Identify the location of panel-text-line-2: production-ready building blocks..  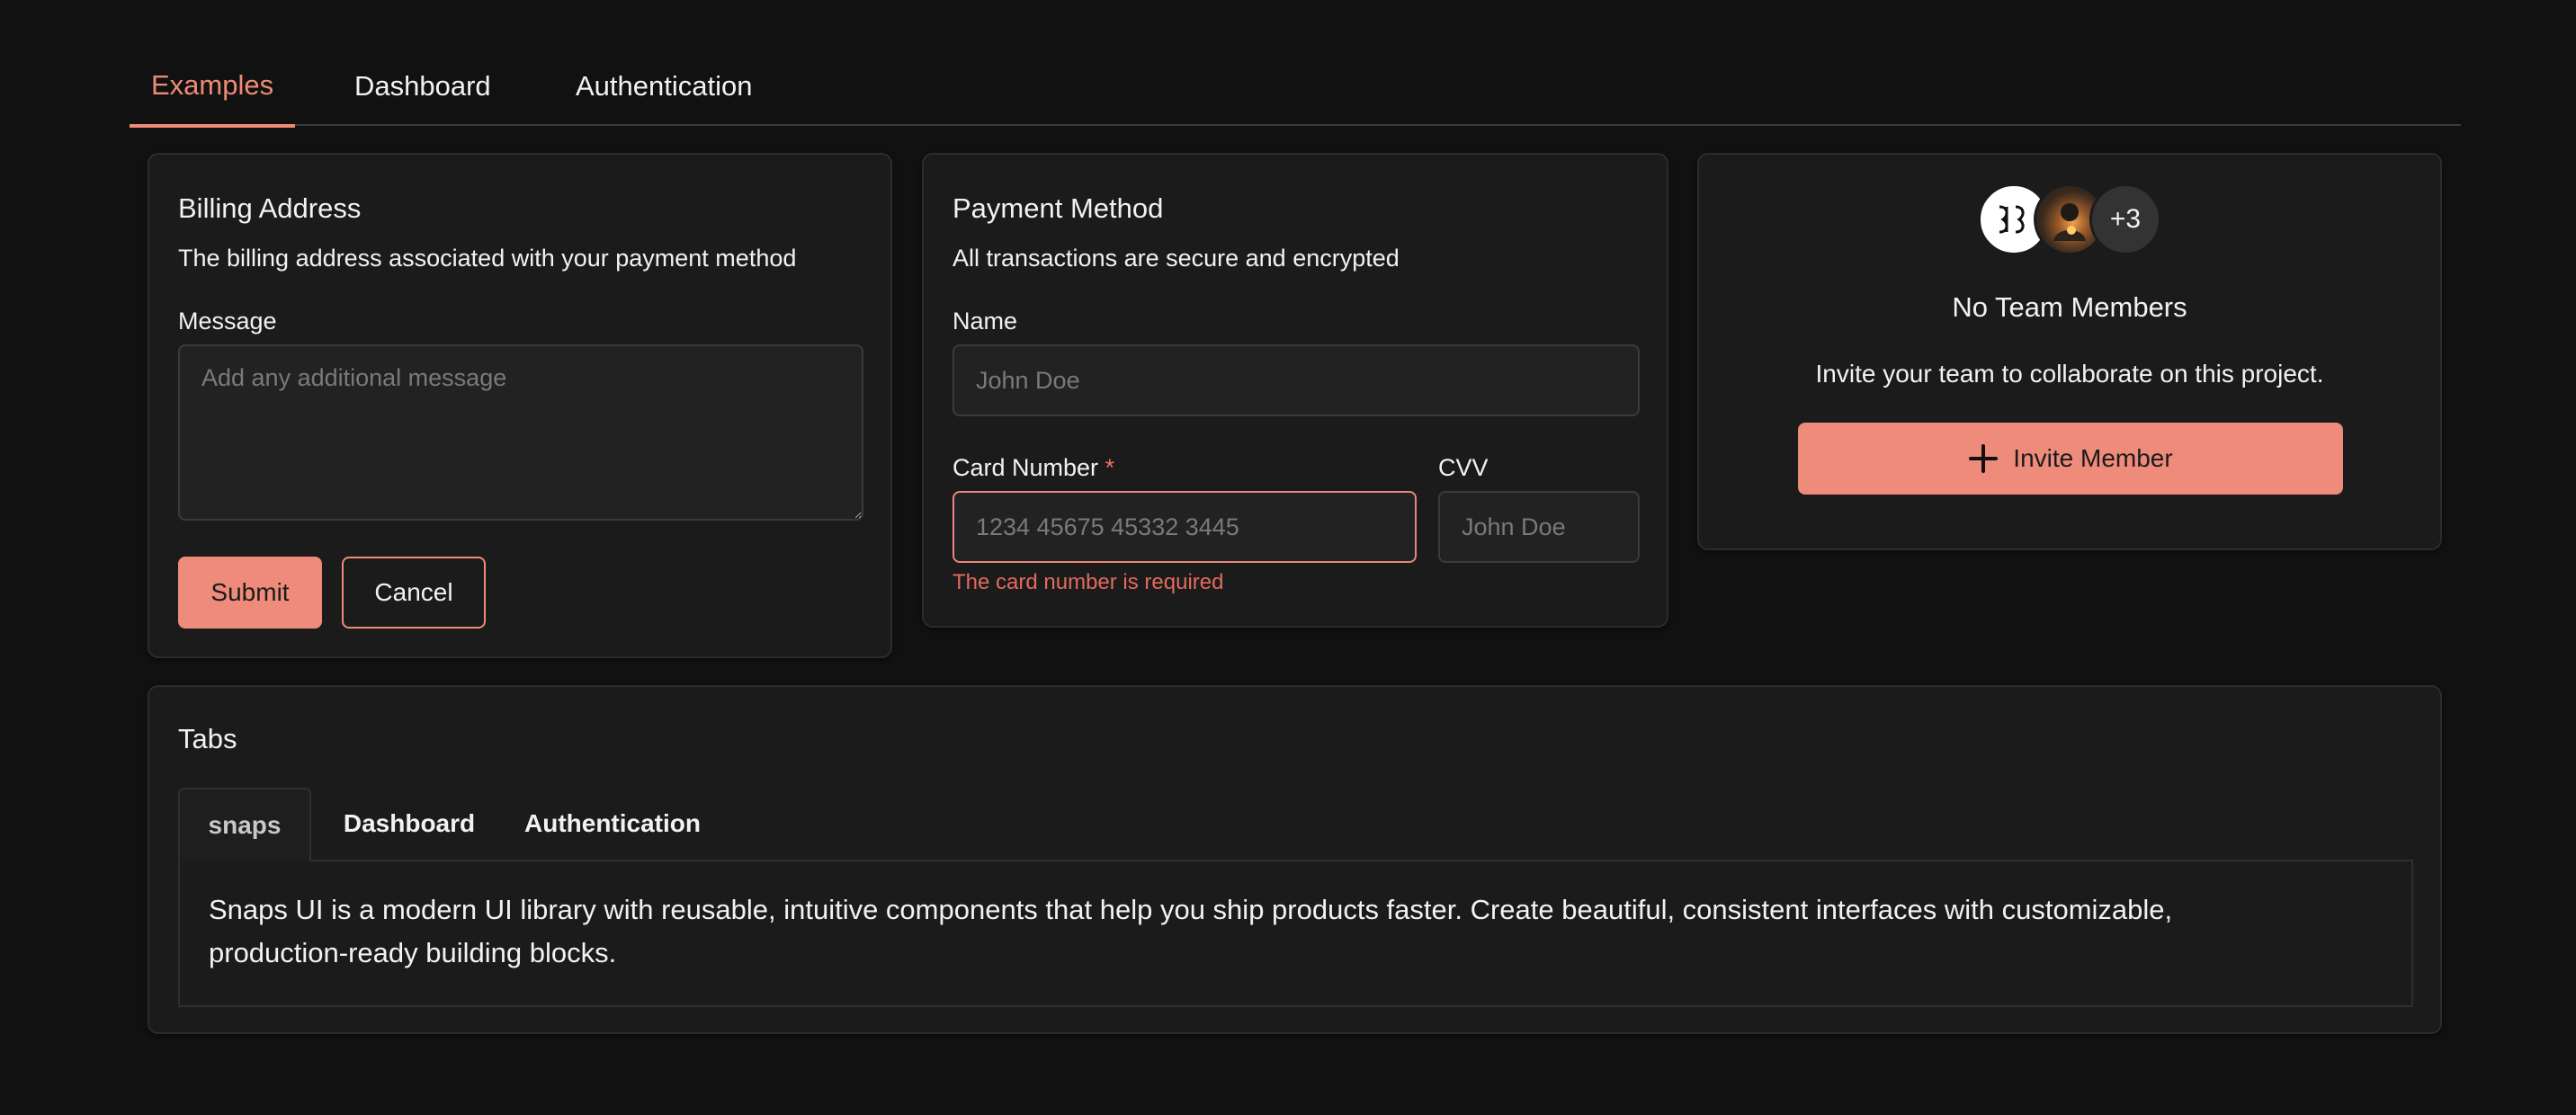
(413, 952).